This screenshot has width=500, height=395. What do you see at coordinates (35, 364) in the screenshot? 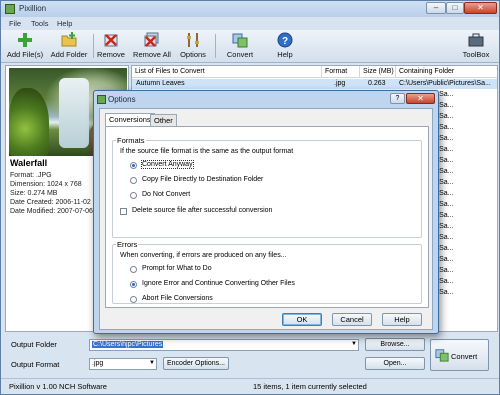
I see `output-format-label: Output Format` at bounding box center [35, 364].